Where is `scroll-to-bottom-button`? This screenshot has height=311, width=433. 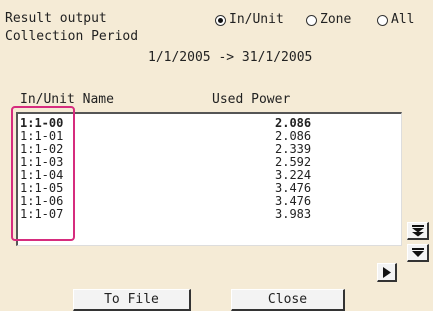
scroll-to-bottom-button is located at coordinates (418, 231).